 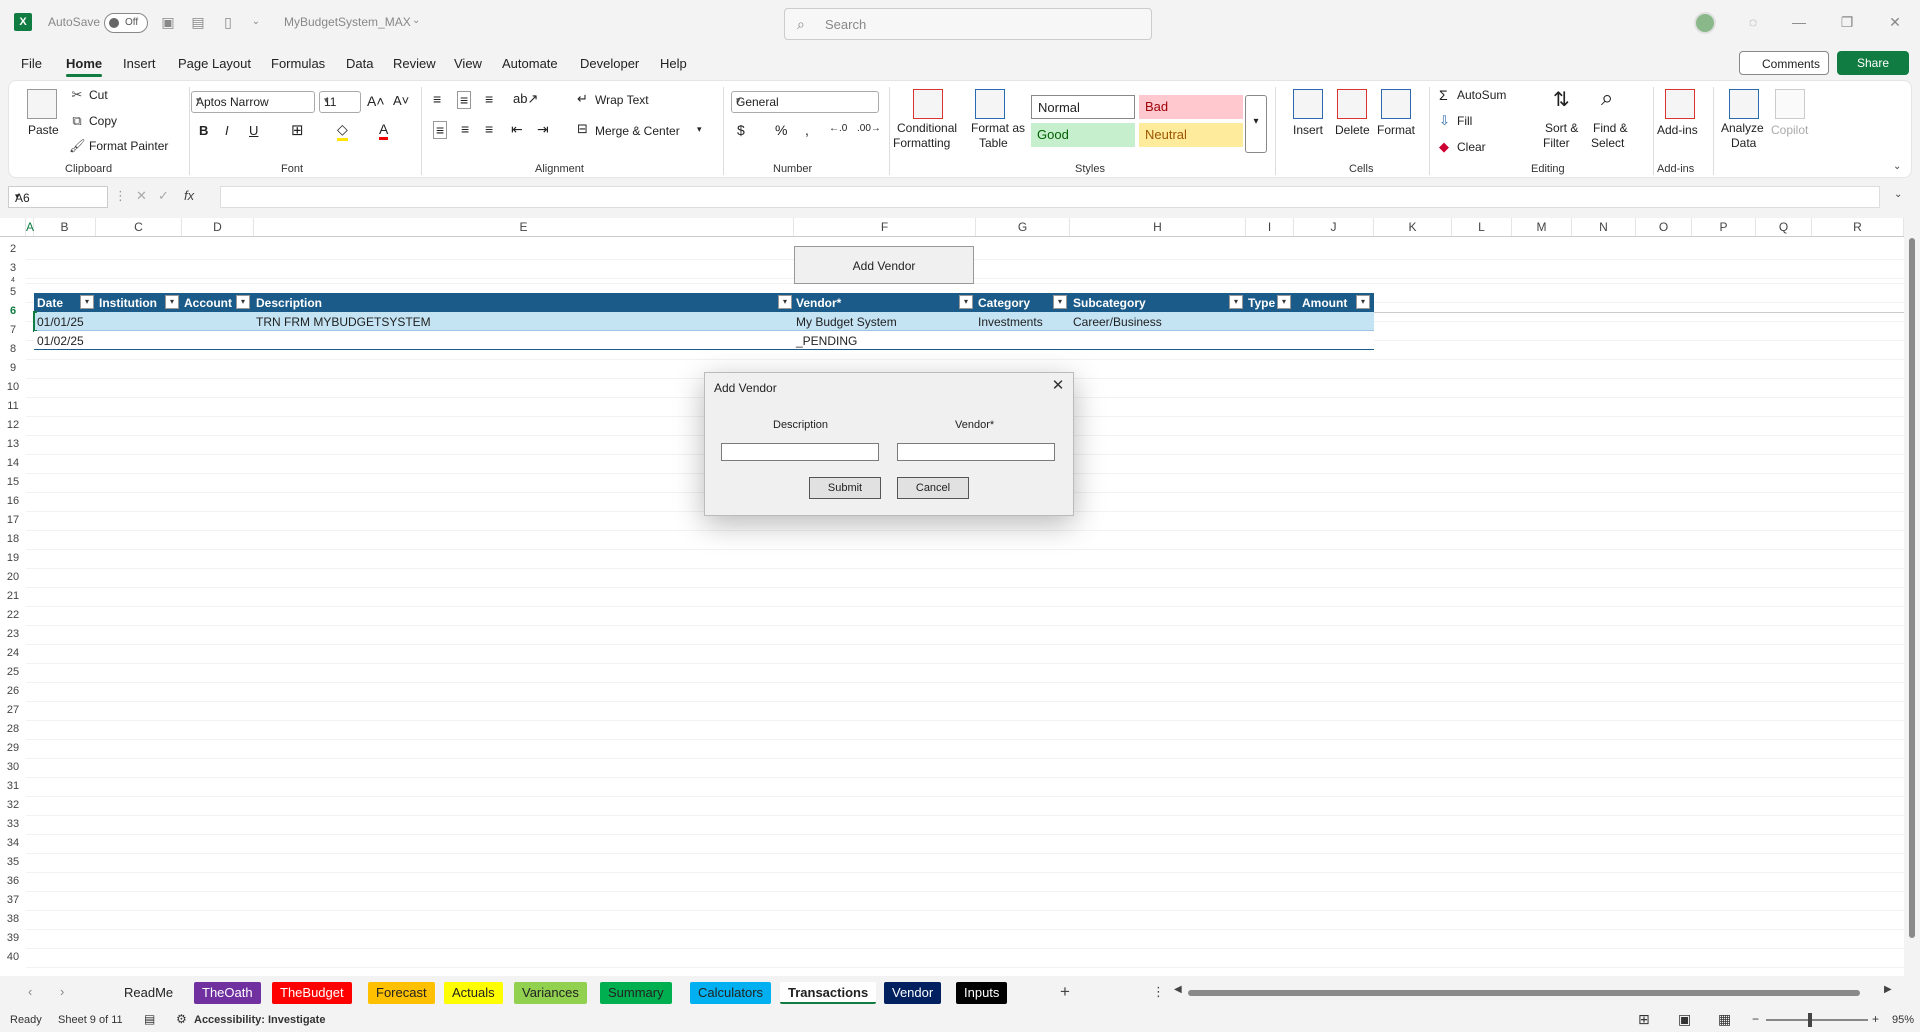 What do you see at coordinates (517, 129) in the screenshot?
I see `decrease-indent-icon: ⇤` at bounding box center [517, 129].